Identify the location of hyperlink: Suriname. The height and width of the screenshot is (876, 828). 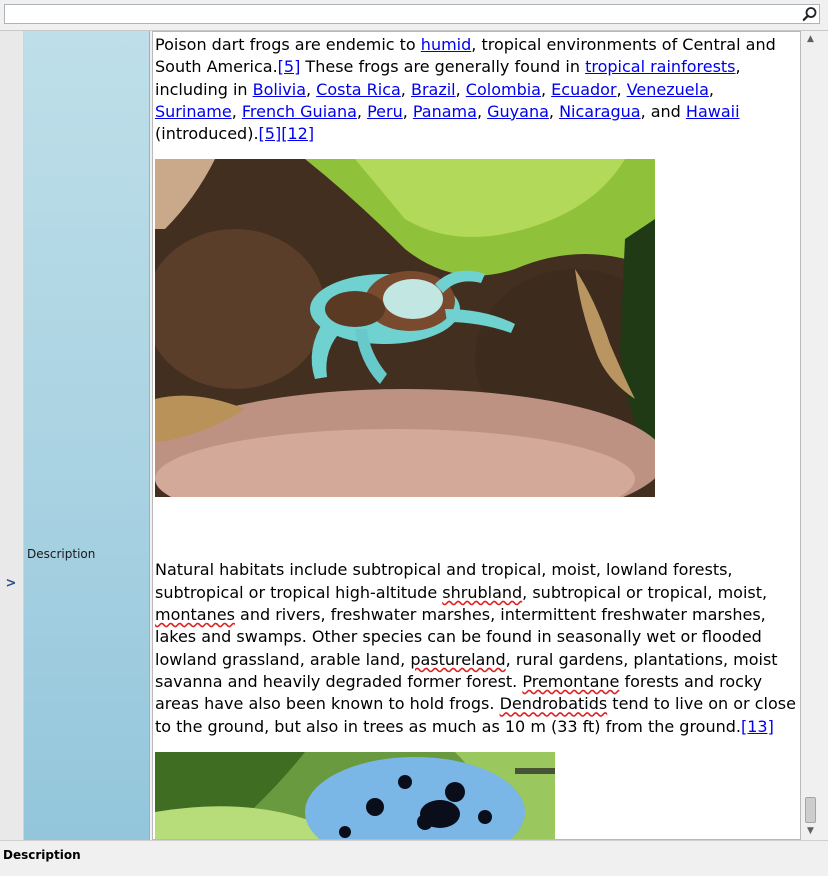
(193, 111).